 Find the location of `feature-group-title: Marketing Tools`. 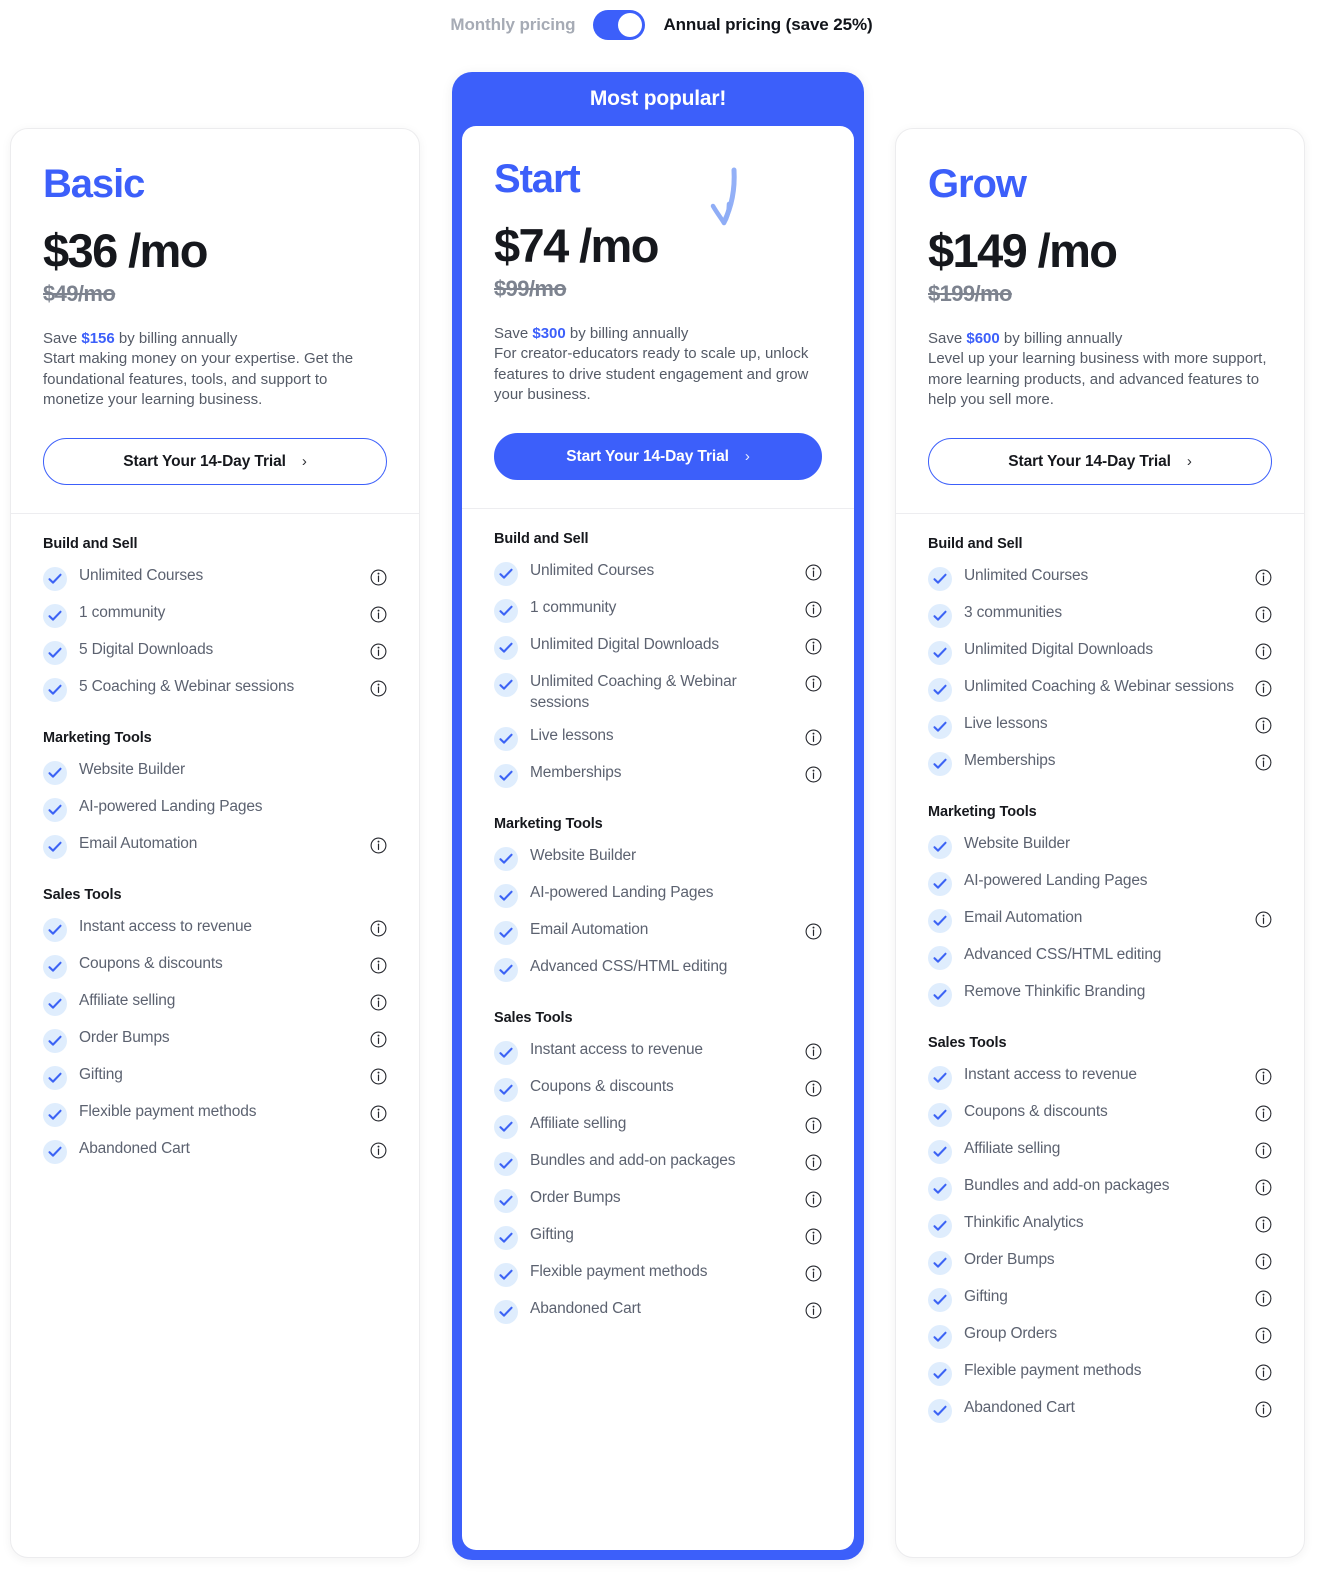

feature-group-title: Marketing Tools is located at coordinates (97, 738).